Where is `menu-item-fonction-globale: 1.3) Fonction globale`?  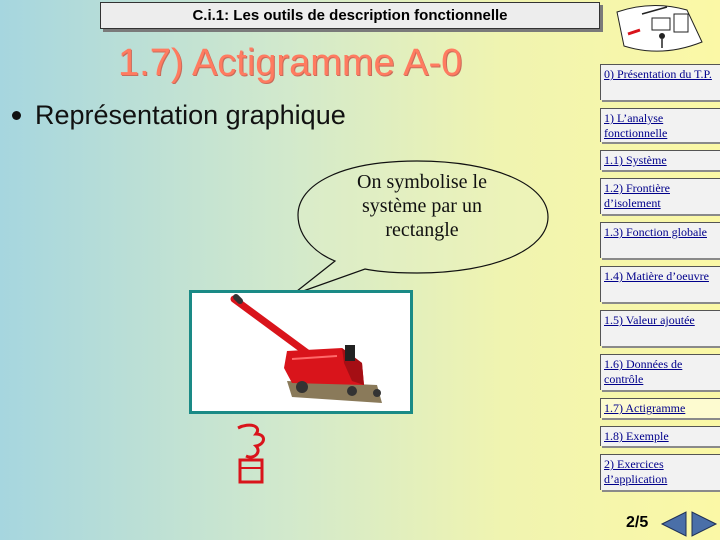
menu-item-fonction-globale: 1.3) Fonction globale is located at coordinates (660, 240).